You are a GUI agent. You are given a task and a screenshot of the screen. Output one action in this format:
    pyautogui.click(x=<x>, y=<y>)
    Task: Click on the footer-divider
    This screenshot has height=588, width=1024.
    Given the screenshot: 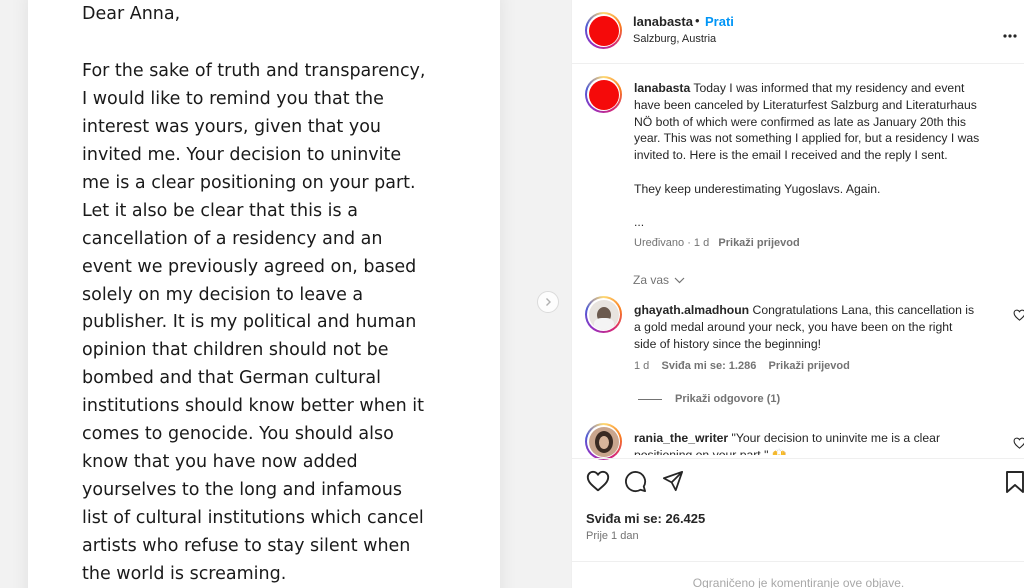 What is the action you would take?
    pyautogui.click(x=798, y=561)
    